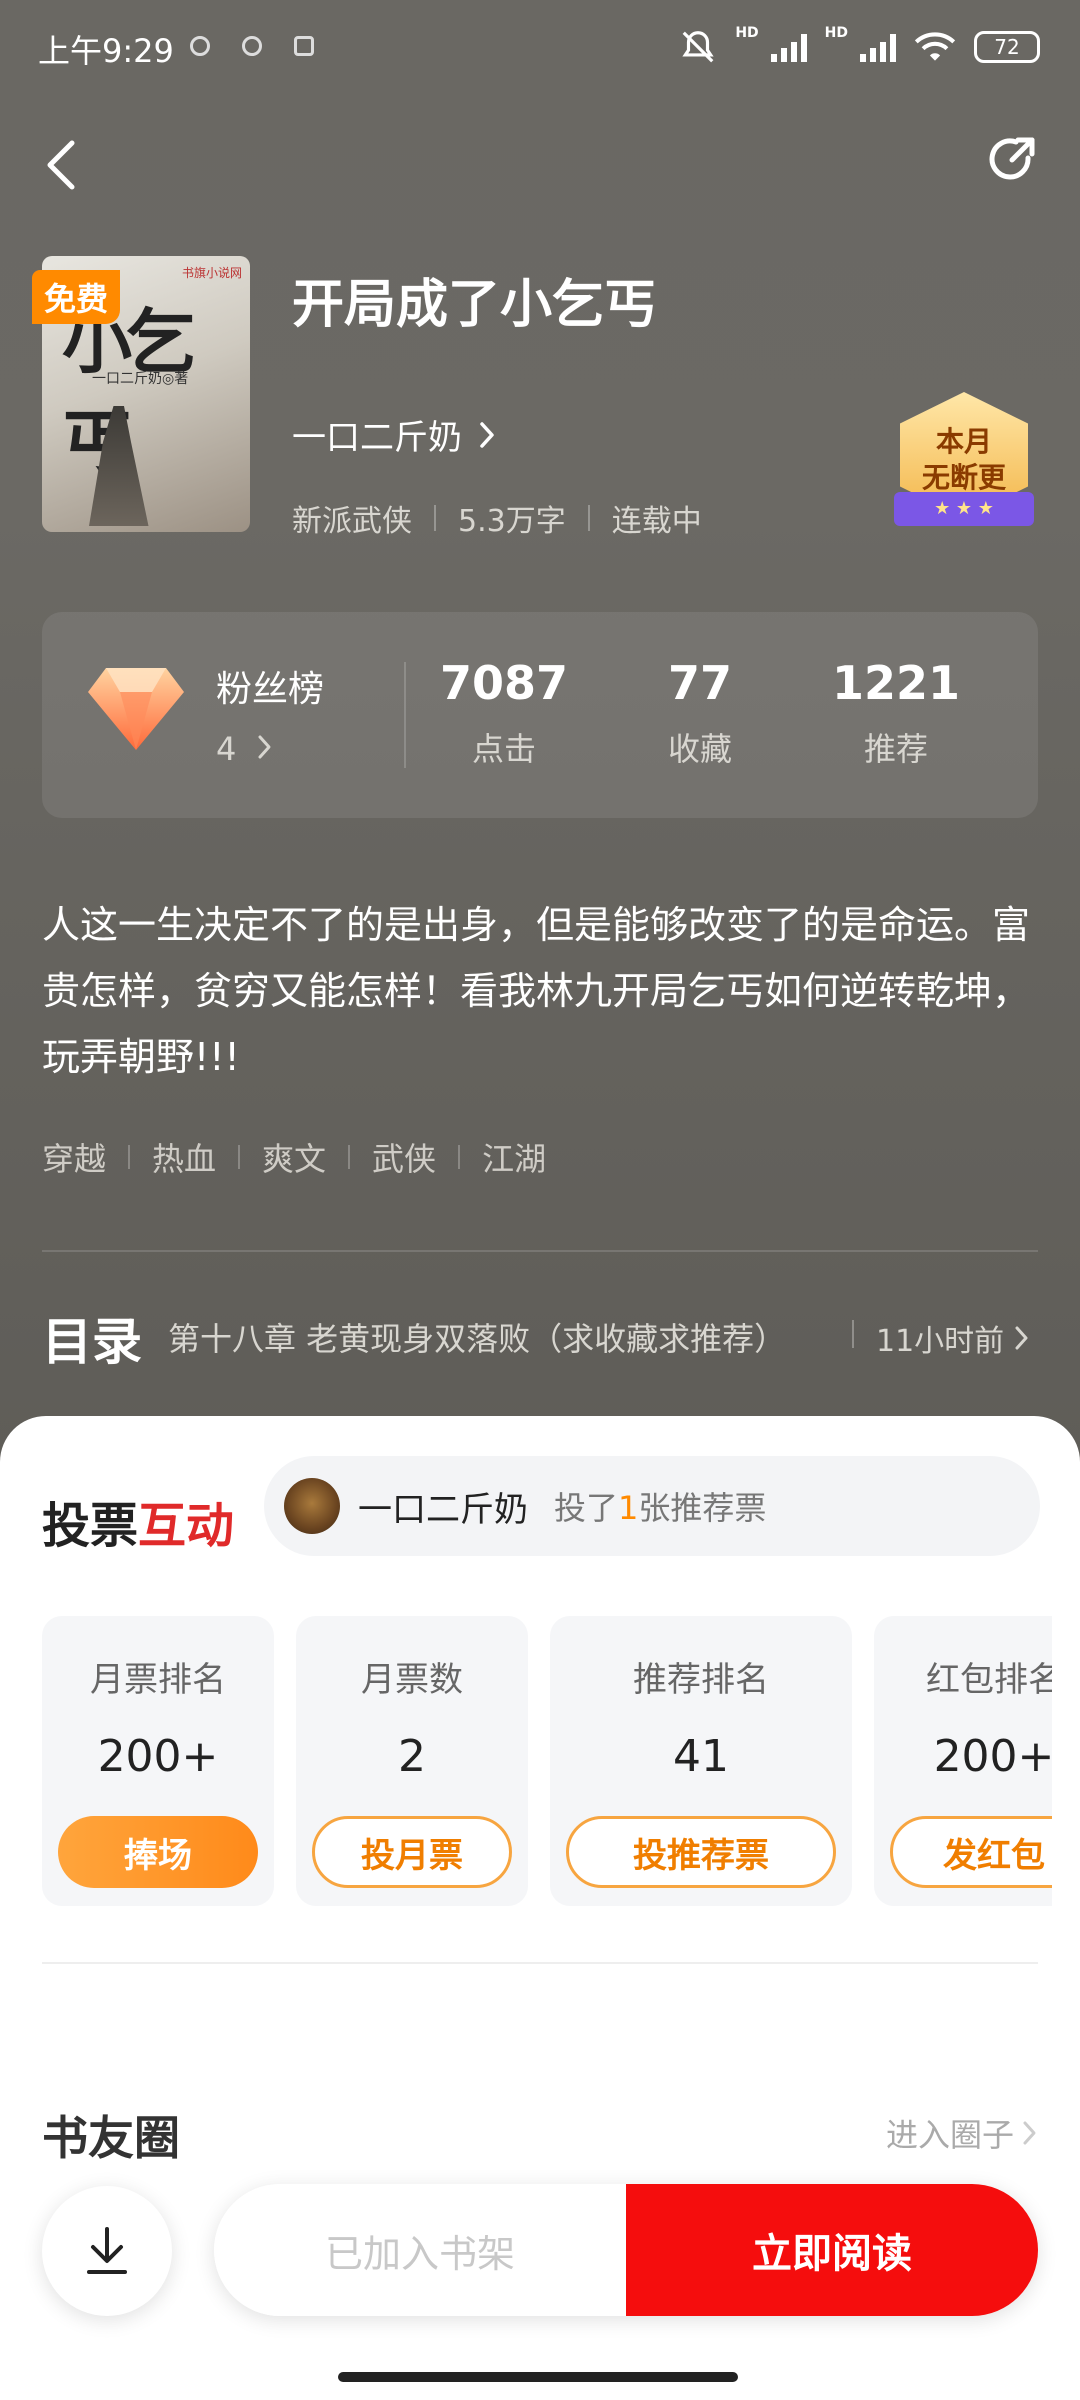 This screenshot has height=2400, width=1080. What do you see at coordinates (832, 2250) in the screenshot?
I see `read-now-button: 立即阅读` at bounding box center [832, 2250].